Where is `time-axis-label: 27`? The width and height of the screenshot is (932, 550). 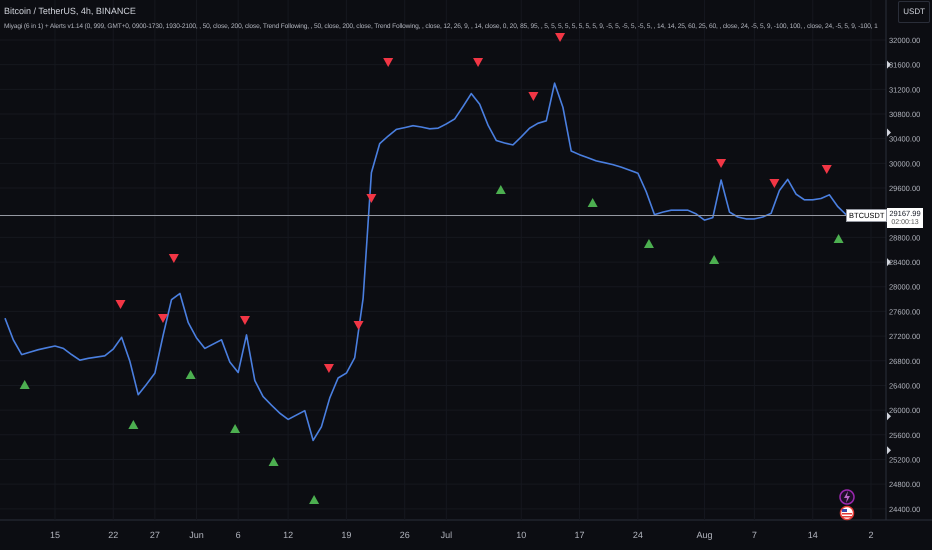
time-axis-label: 27 is located at coordinates (155, 535).